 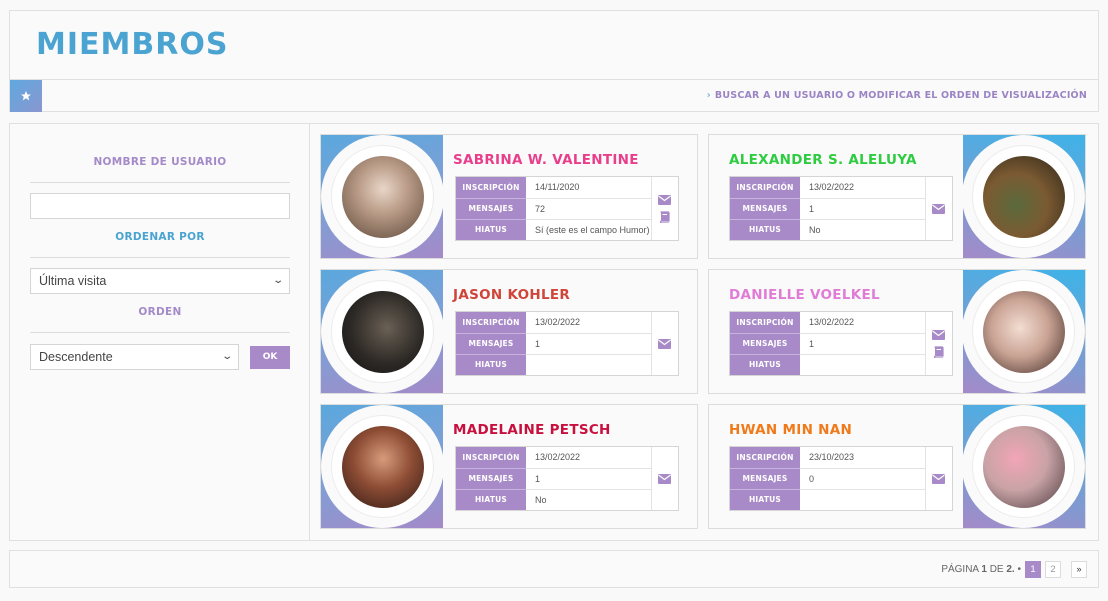 I want to click on posts-value: 0, so click(x=862, y=479).